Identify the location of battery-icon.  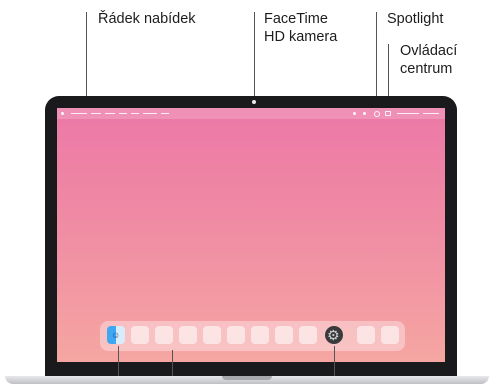
(364, 113).